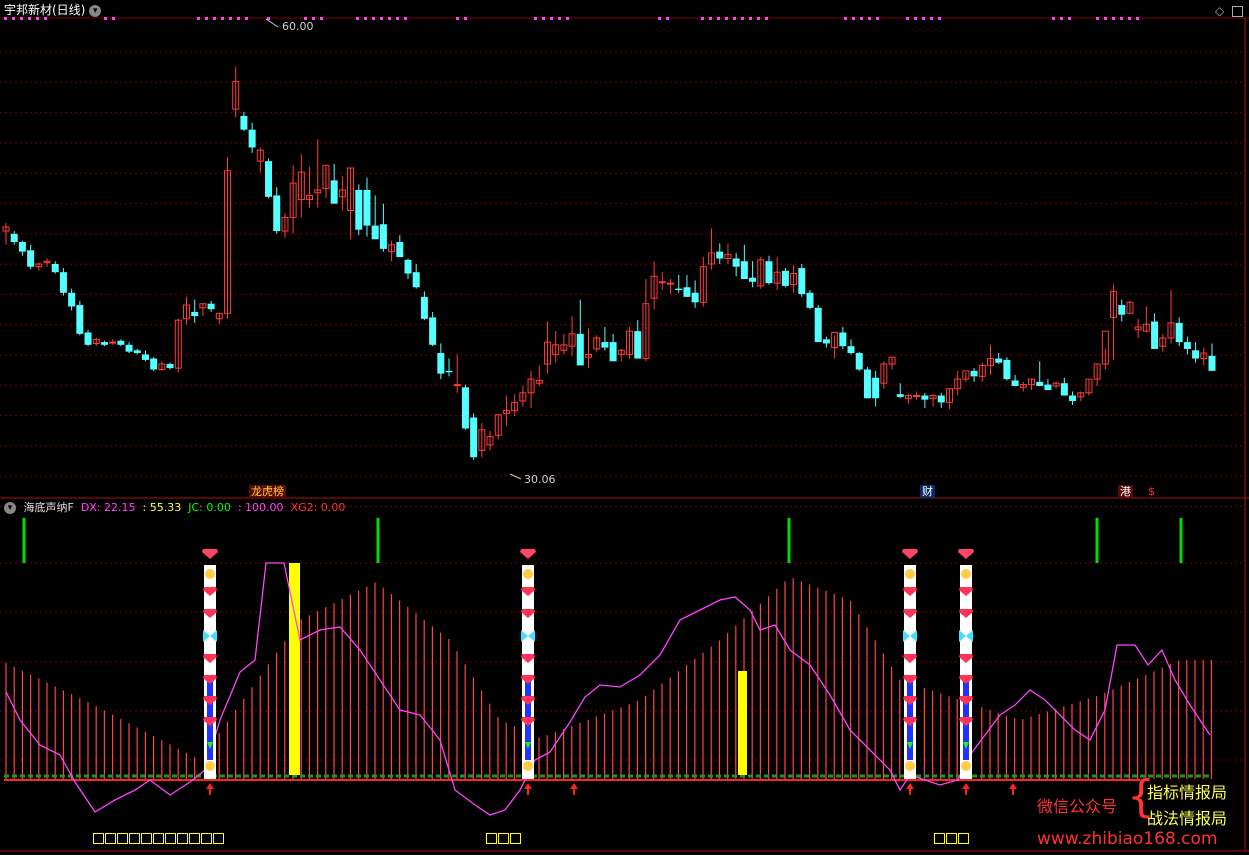 This screenshot has height=855, width=1249. I want to click on window-controls: ◇, so click(1229, 11).